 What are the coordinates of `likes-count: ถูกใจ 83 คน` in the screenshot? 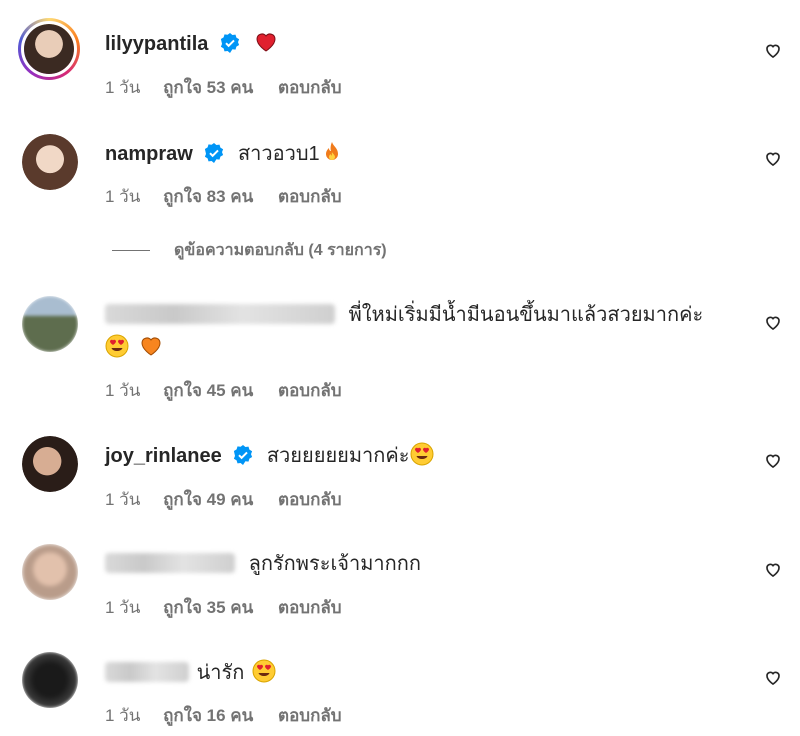 It's located at (208, 196).